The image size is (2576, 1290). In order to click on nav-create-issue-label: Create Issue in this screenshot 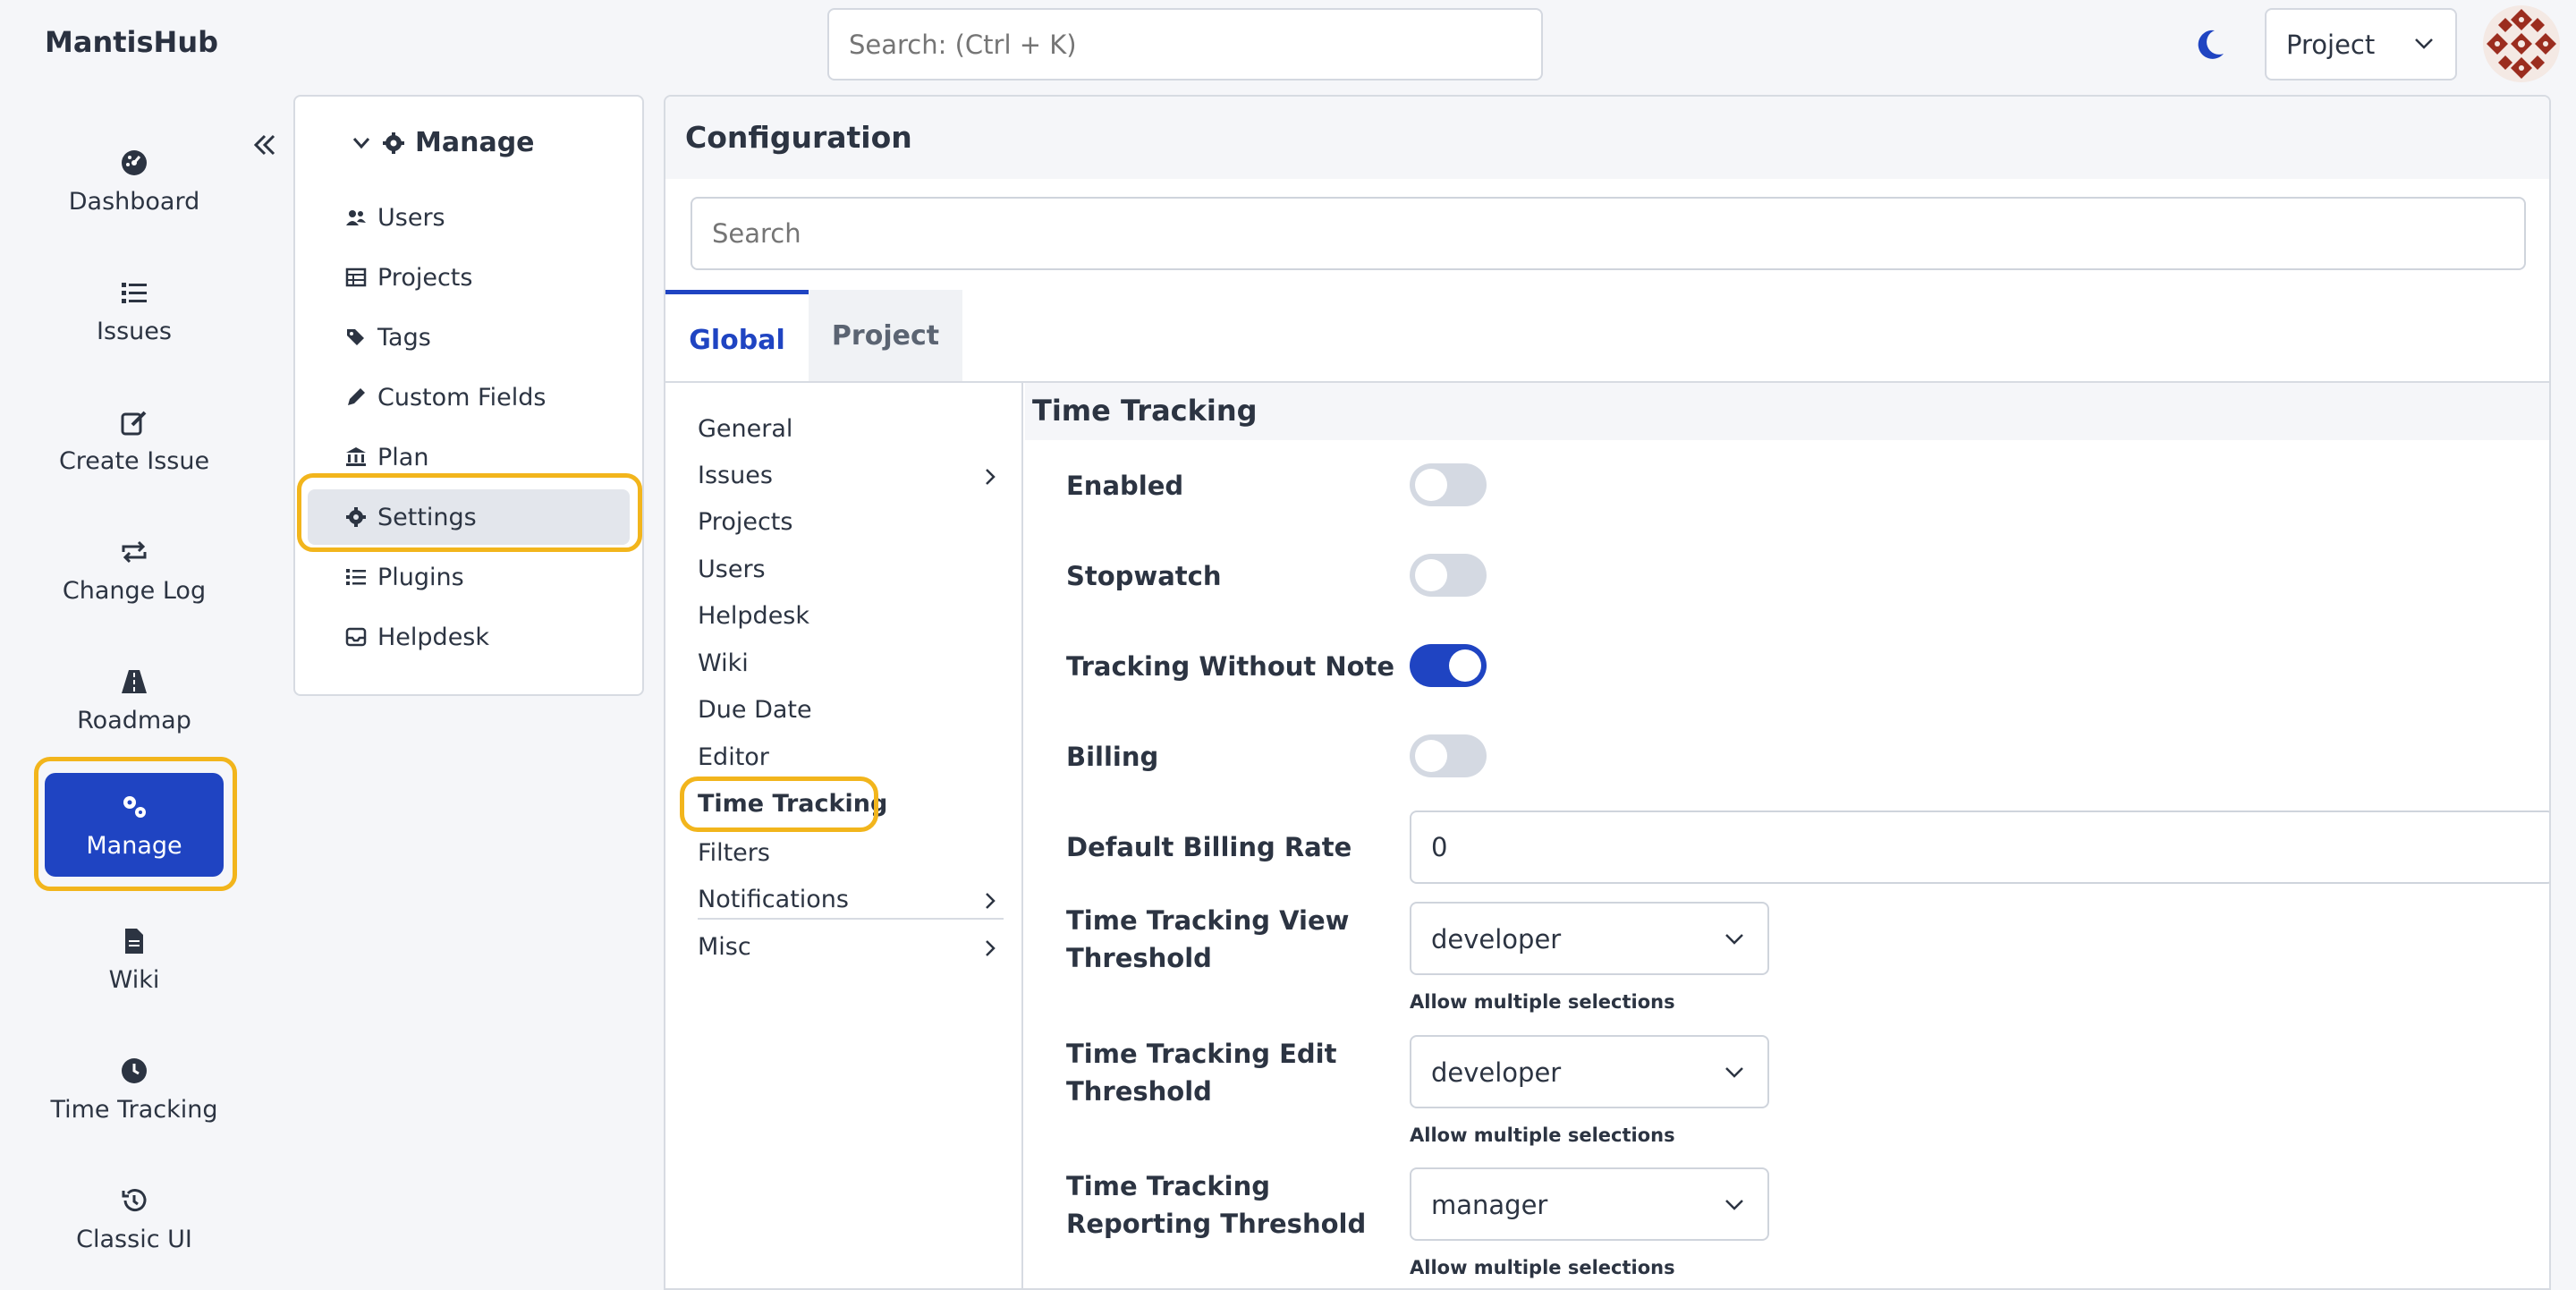, I will do `click(134, 461)`.